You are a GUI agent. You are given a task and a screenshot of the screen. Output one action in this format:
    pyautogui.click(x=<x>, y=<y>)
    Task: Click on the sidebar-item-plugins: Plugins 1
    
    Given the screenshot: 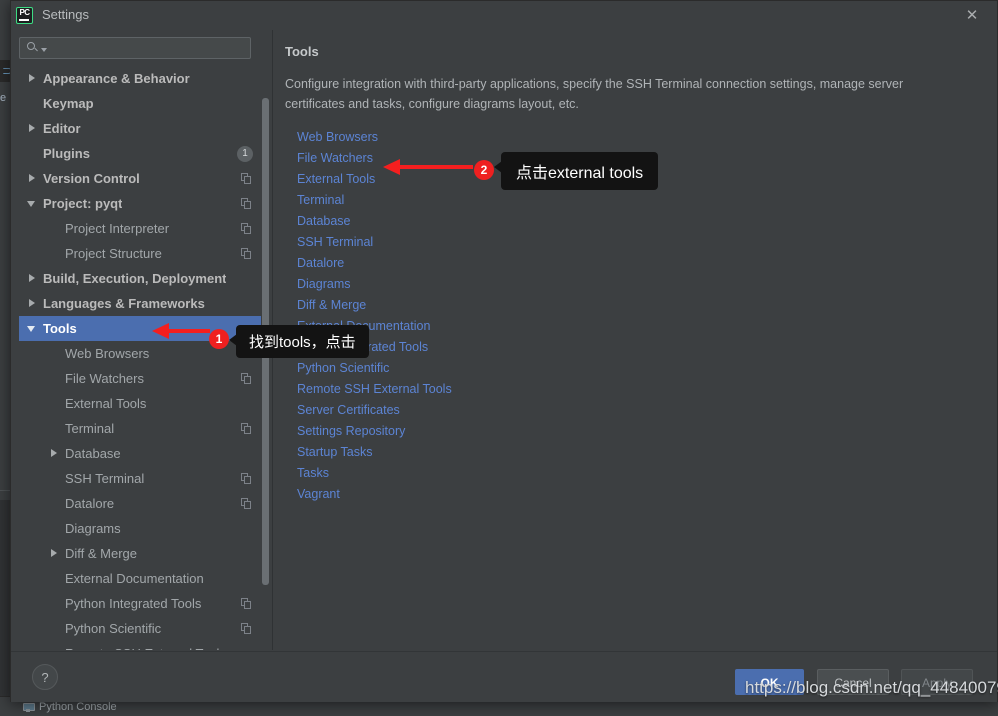 What is the action you would take?
    pyautogui.click(x=140, y=153)
    